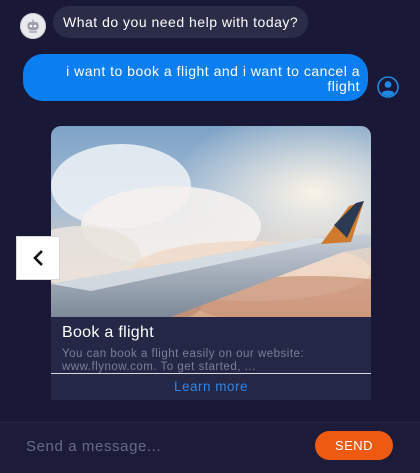 This screenshot has height=473, width=420. Describe the element at coordinates (354, 445) in the screenshot. I see `send-button: SEND` at that location.